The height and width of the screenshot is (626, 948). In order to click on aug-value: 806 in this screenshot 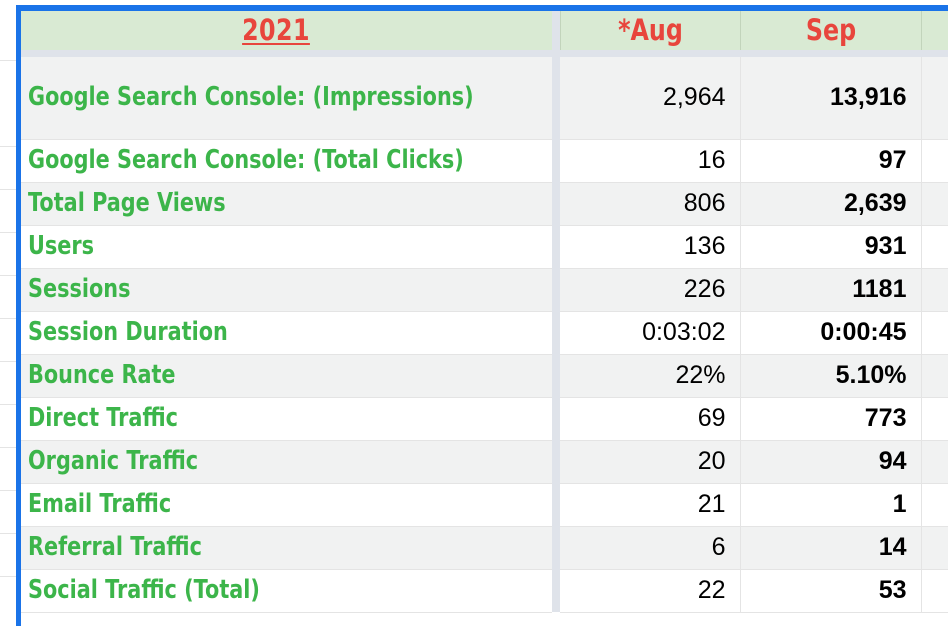, I will do `click(704, 203)`.